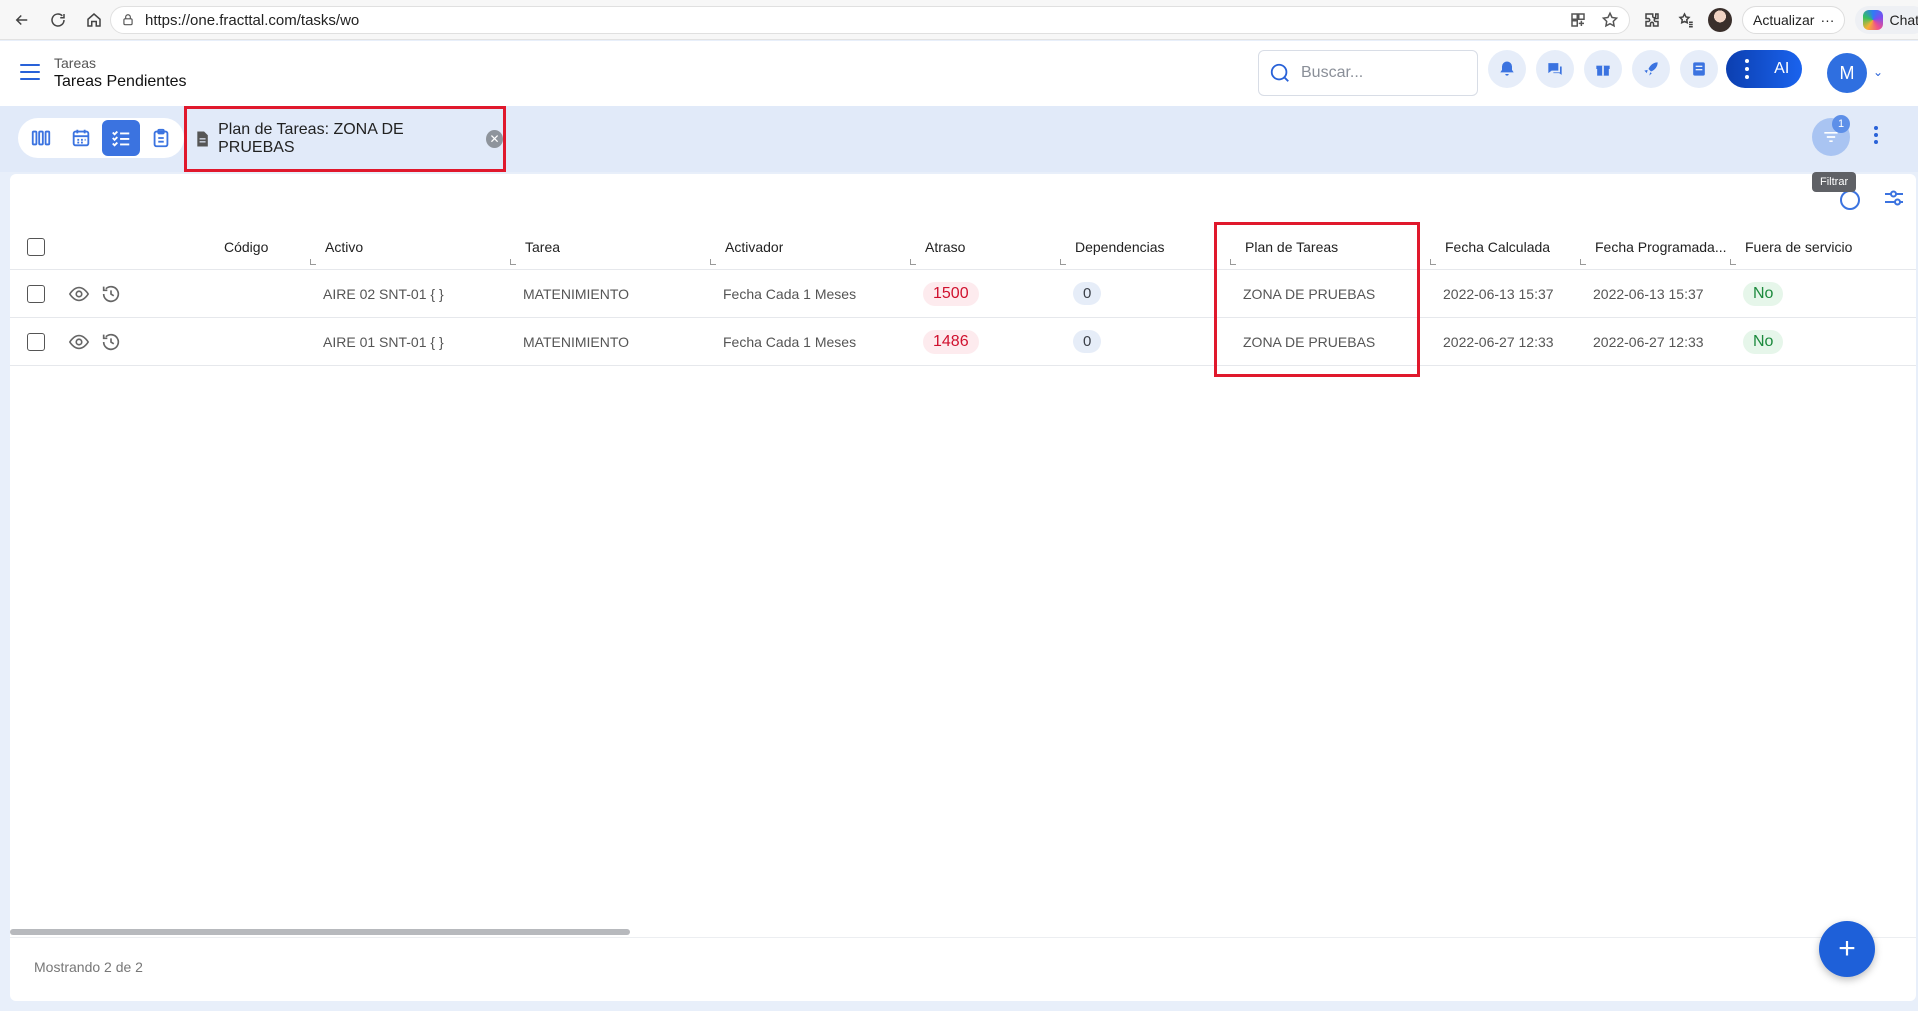 The height and width of the screenshot is (1011, 1918). Describe the element at coordinates (1746, 69) in the screenshot. I see `ai-dots-icon` at that location.